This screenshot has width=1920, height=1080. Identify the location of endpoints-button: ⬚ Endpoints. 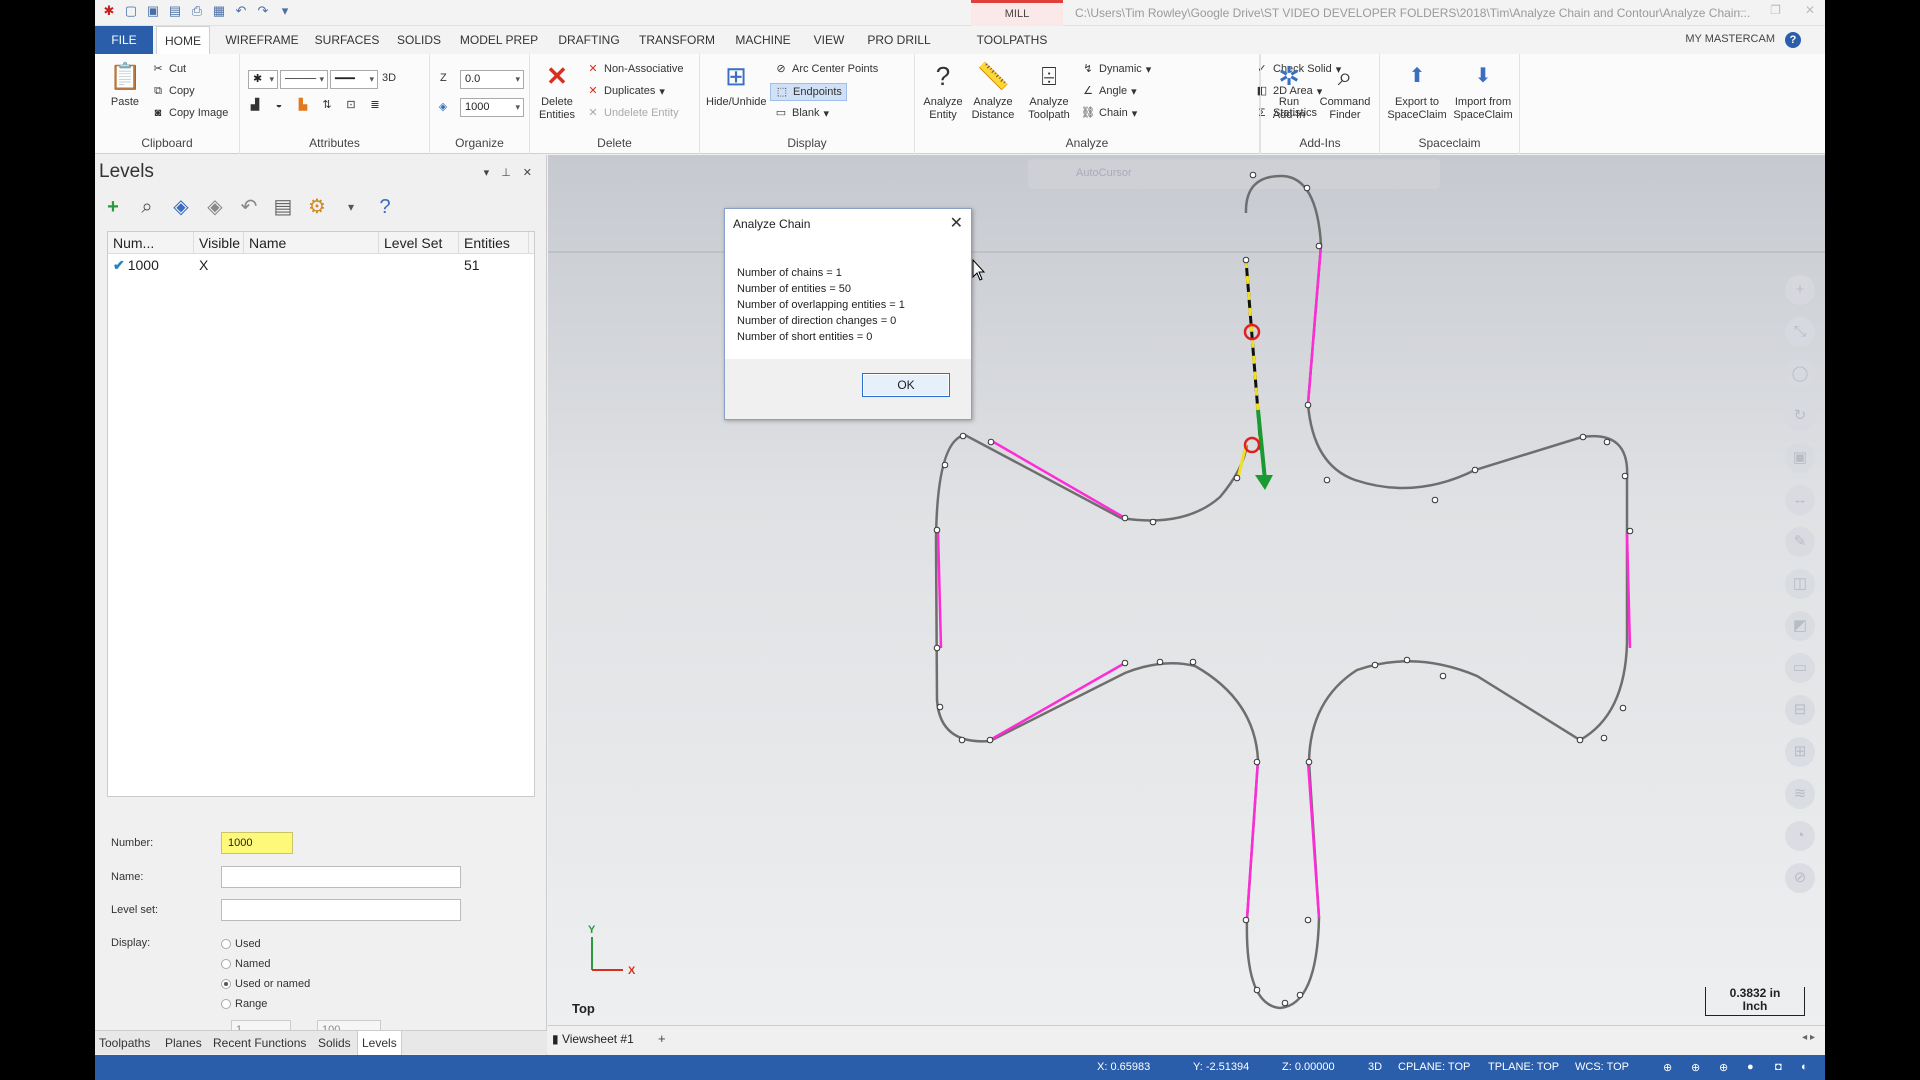
(808, 92).